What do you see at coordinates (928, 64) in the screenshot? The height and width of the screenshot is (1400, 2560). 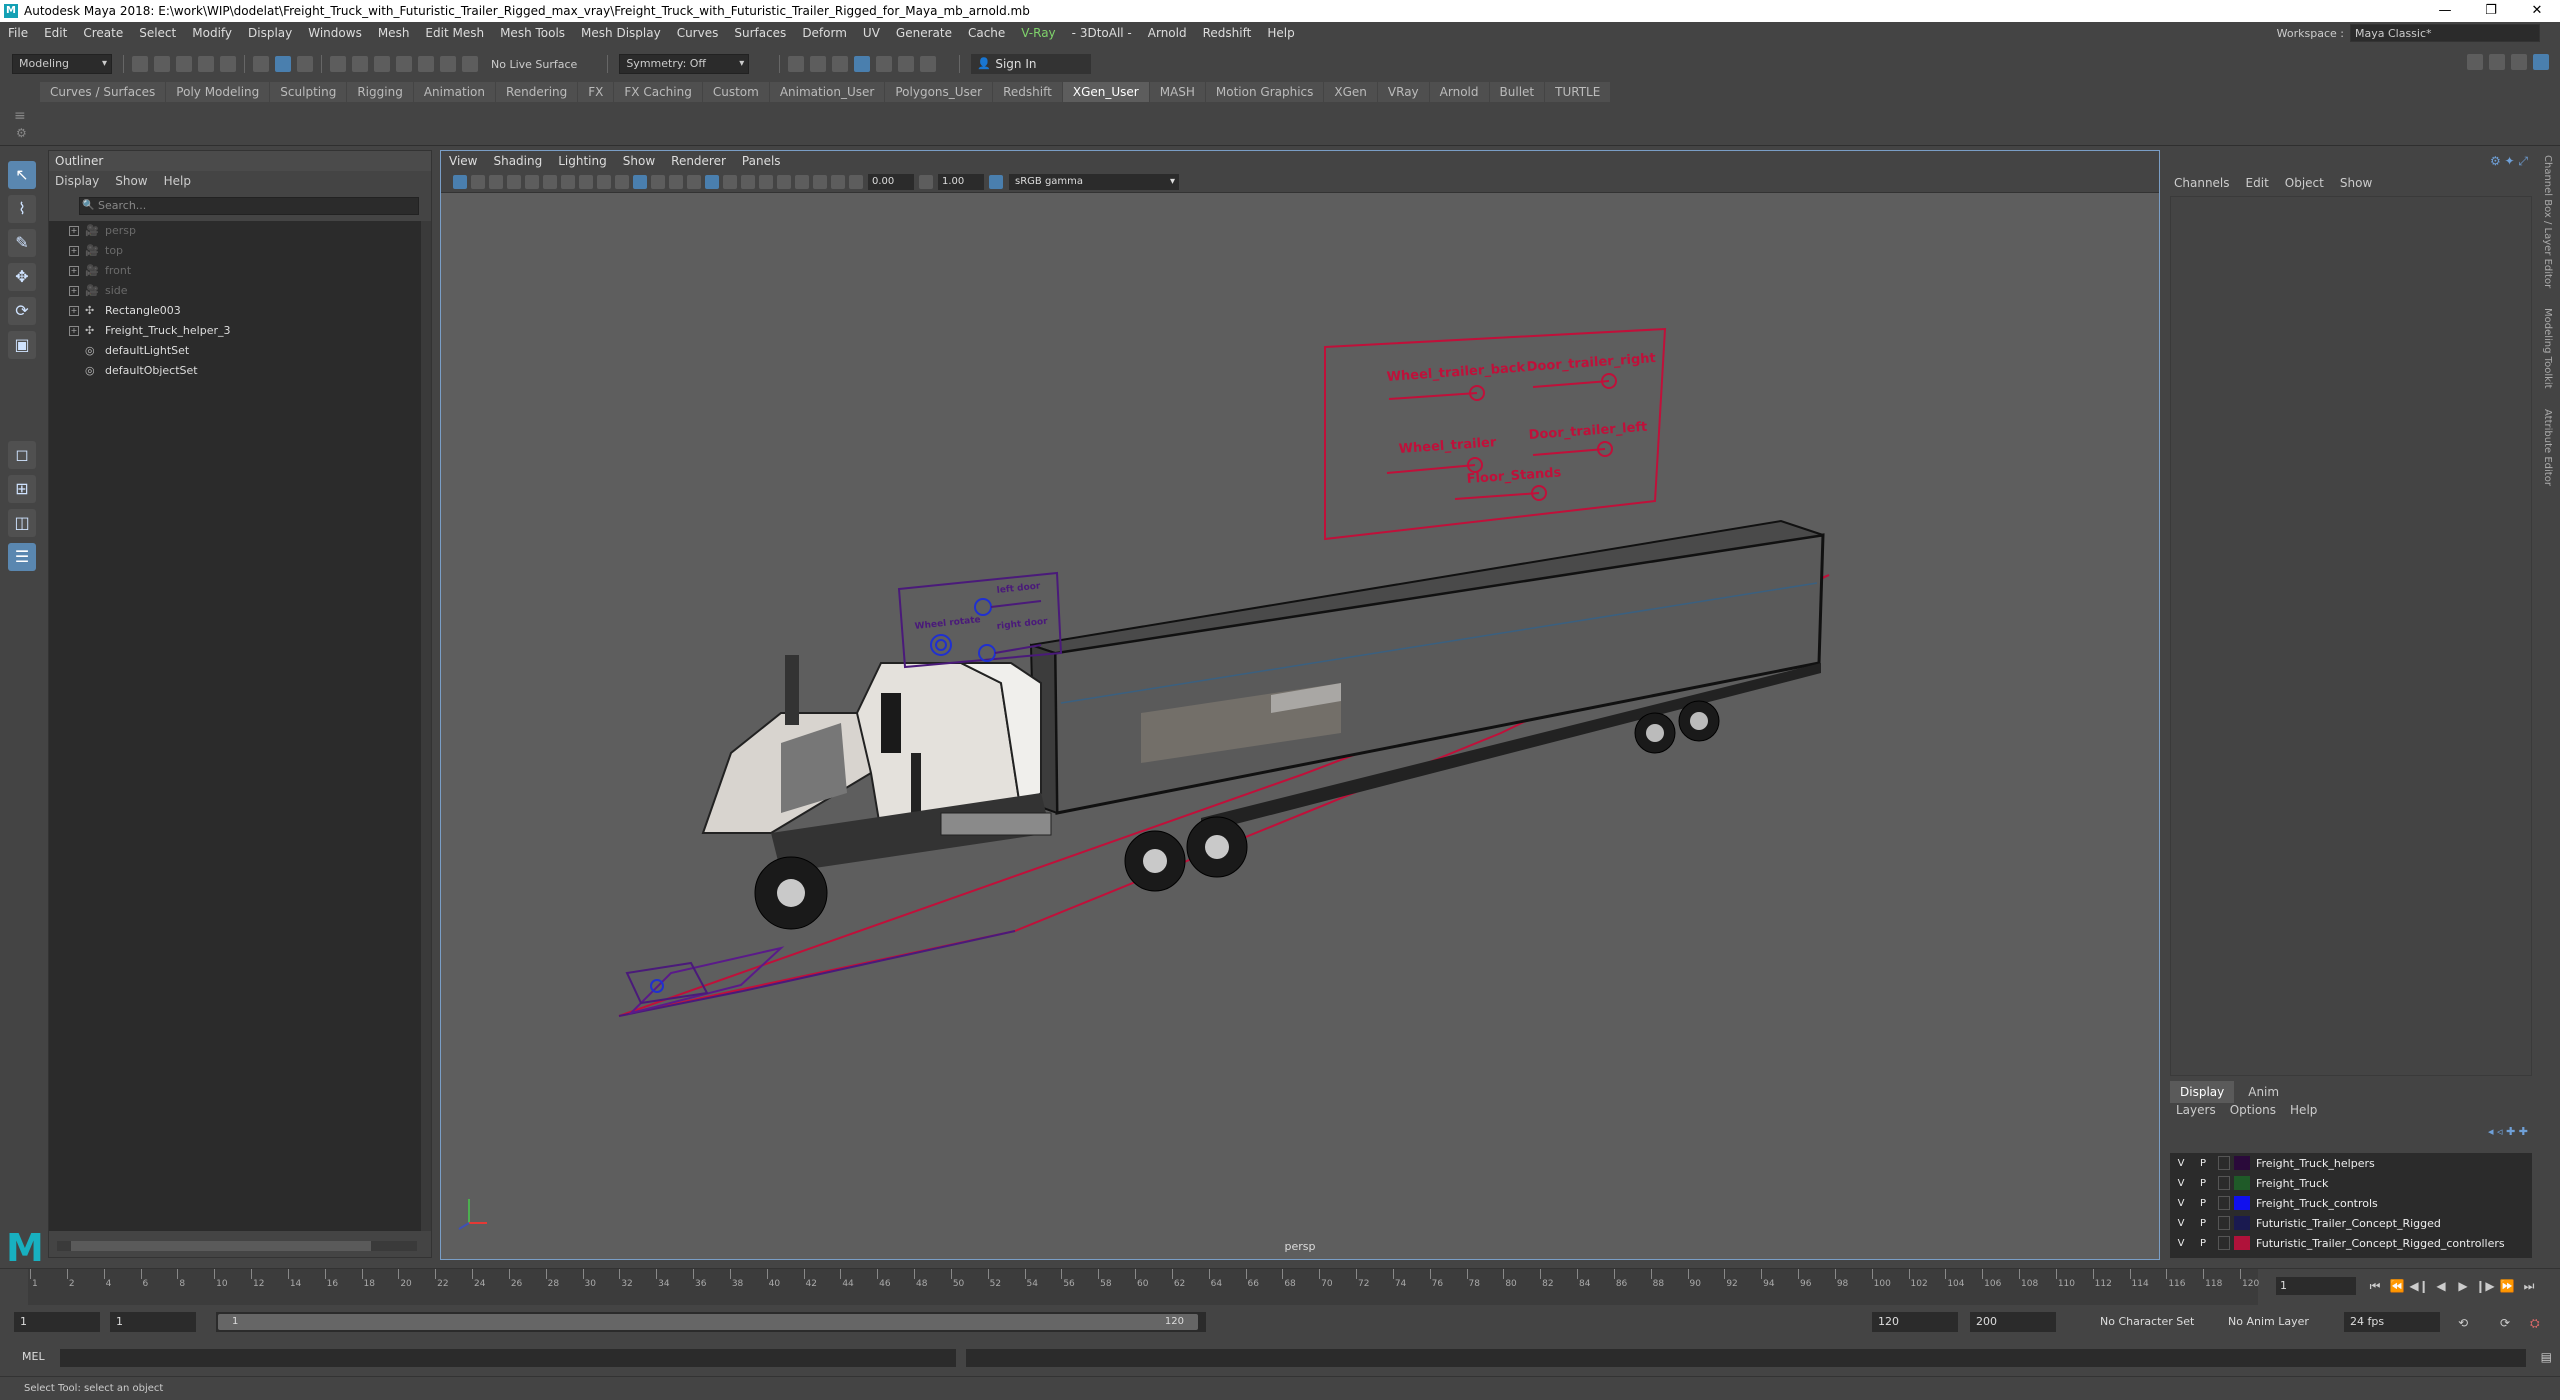 I see `pause-icon` at bounding box center [928, 64].